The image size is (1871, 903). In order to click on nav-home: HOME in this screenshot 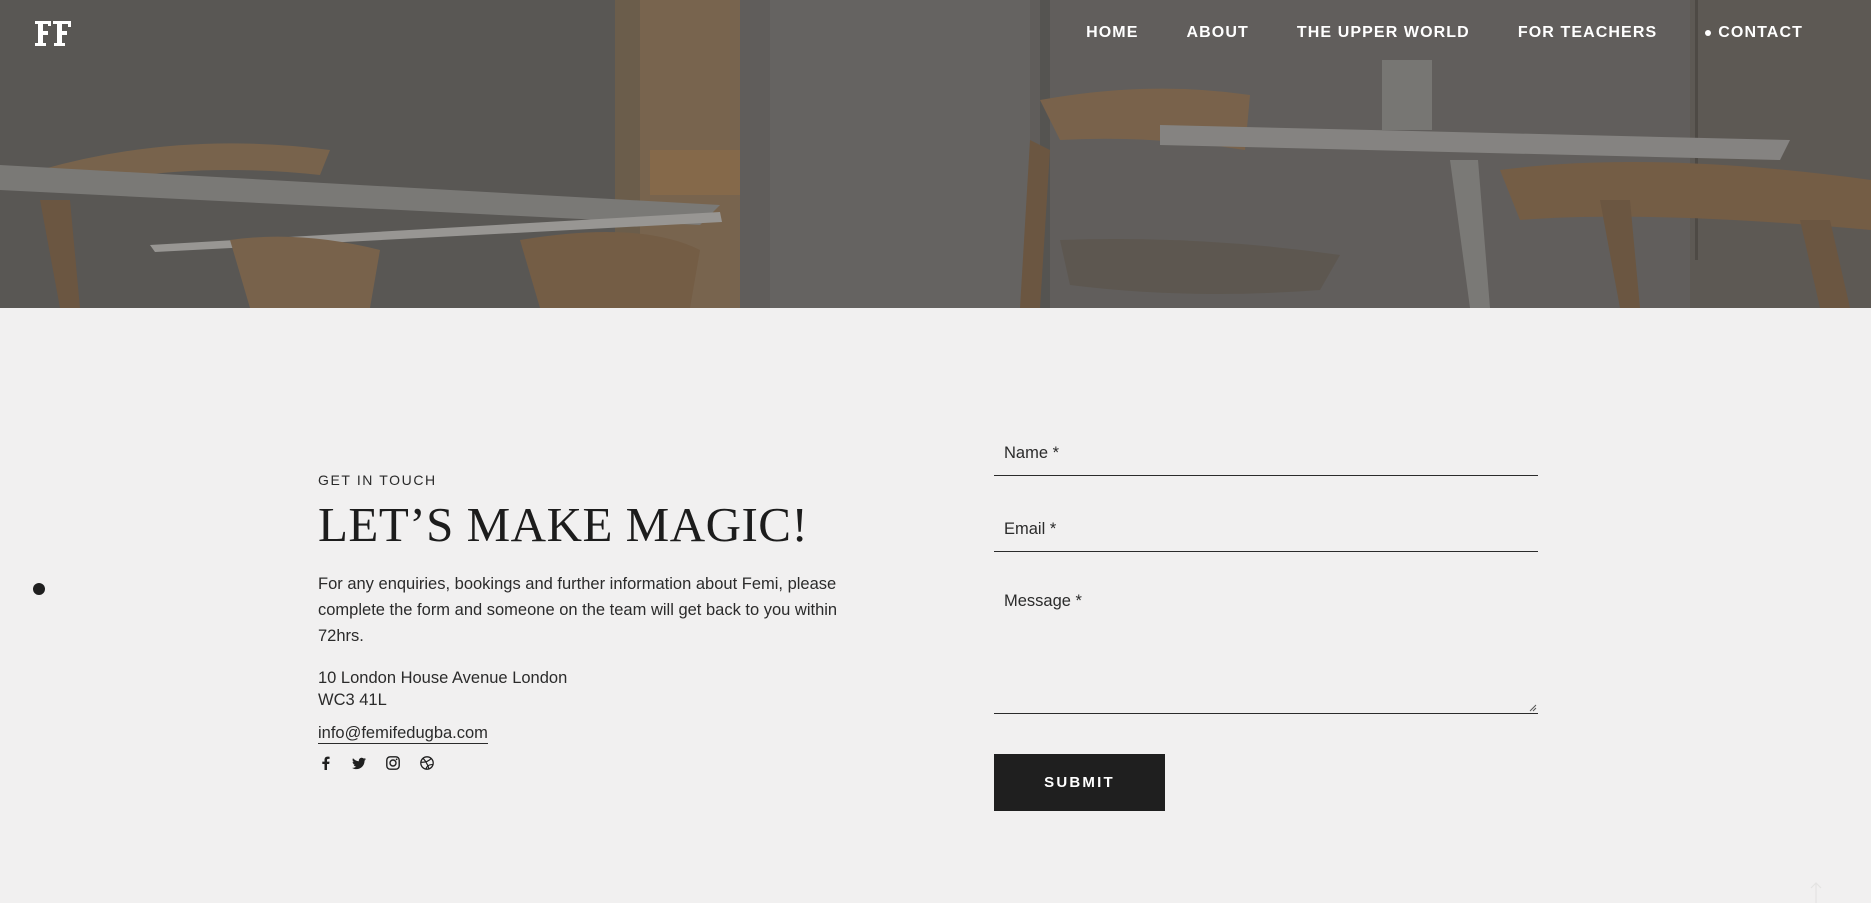, I will do `click(1112, 33)`.